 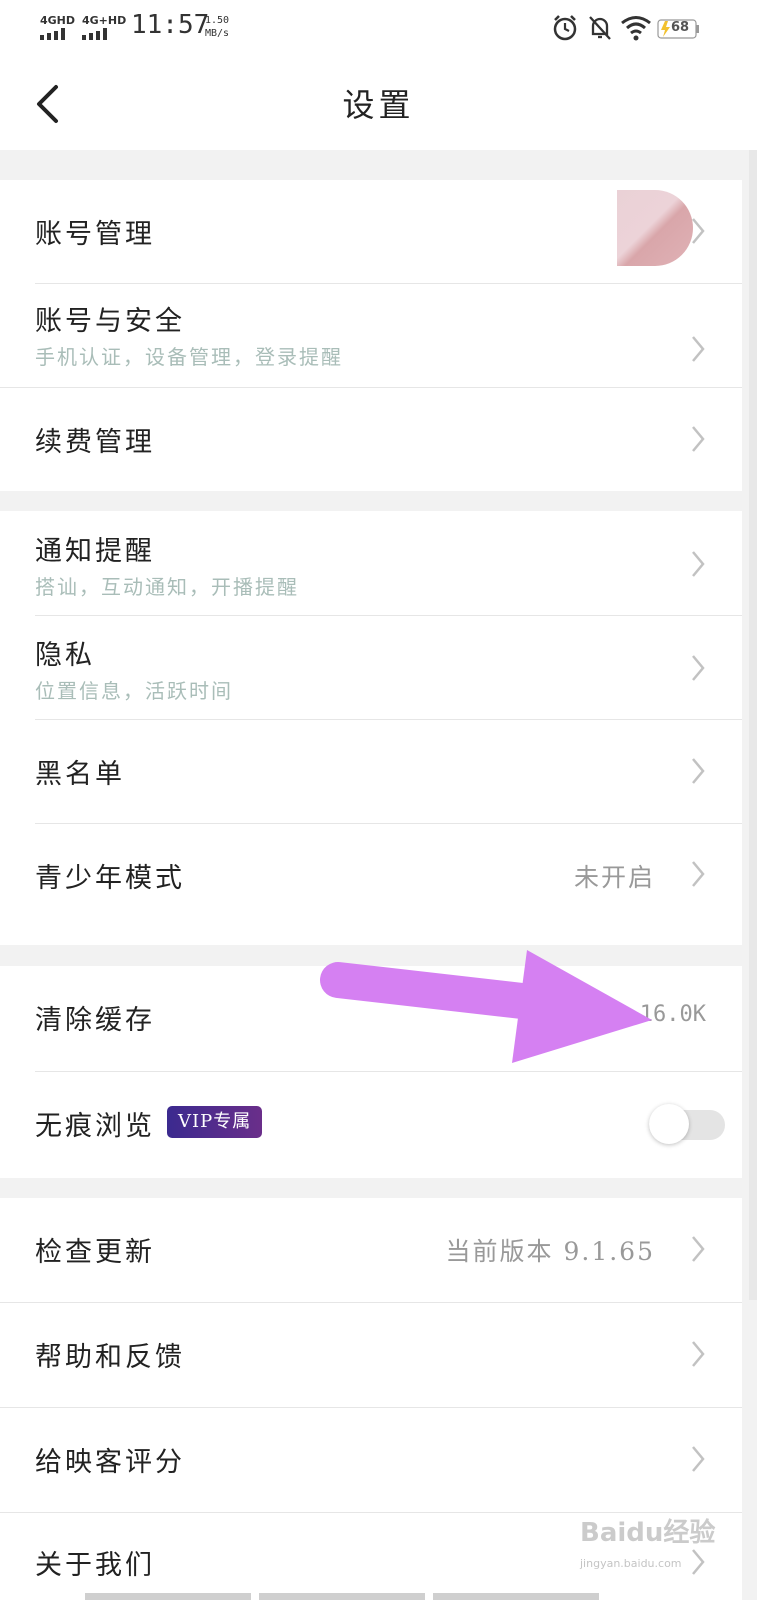 I want to click on battery-level: 68, so click(x=680, y=27).